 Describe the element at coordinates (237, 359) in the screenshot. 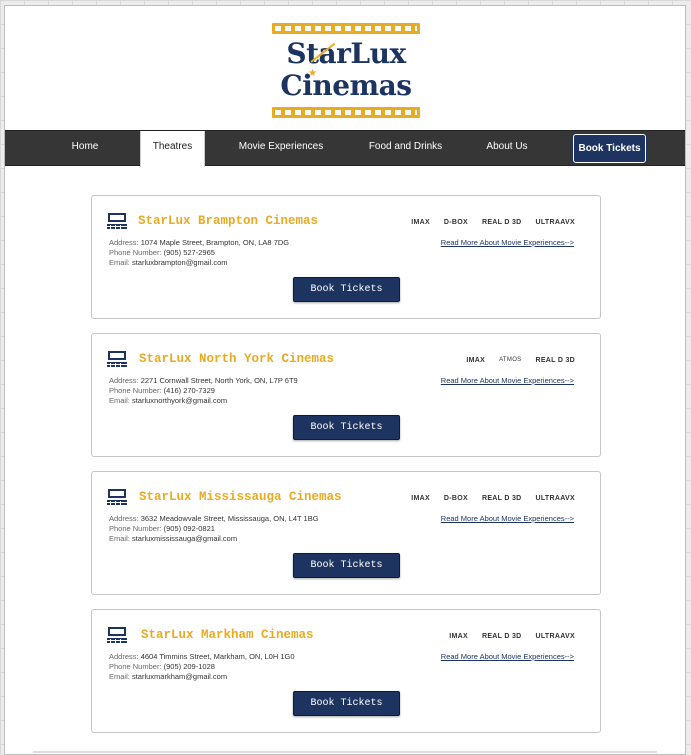

I see `theatre-name: StarLux North York Cinemas` at that location.